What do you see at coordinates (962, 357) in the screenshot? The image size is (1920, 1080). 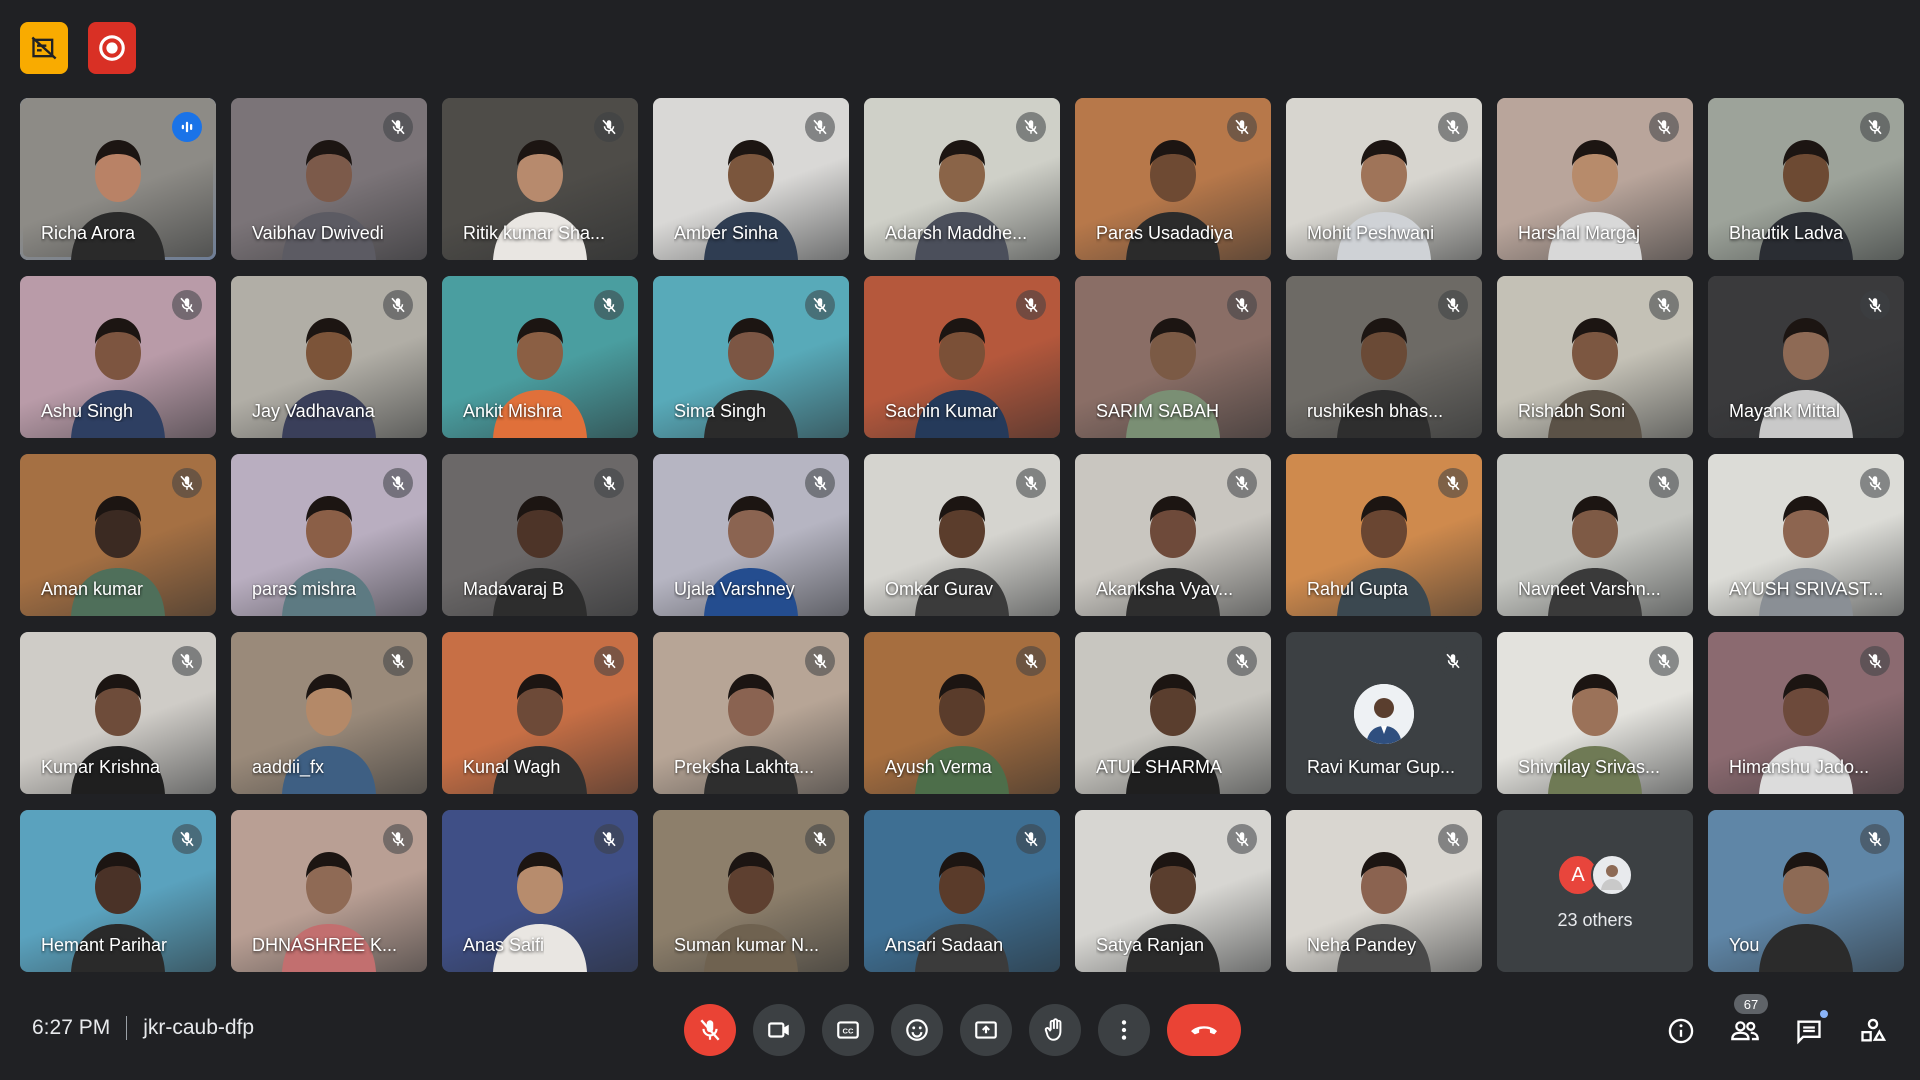 I see `participant-tile: Sachin Kumar` at bounding box center [962, 357].